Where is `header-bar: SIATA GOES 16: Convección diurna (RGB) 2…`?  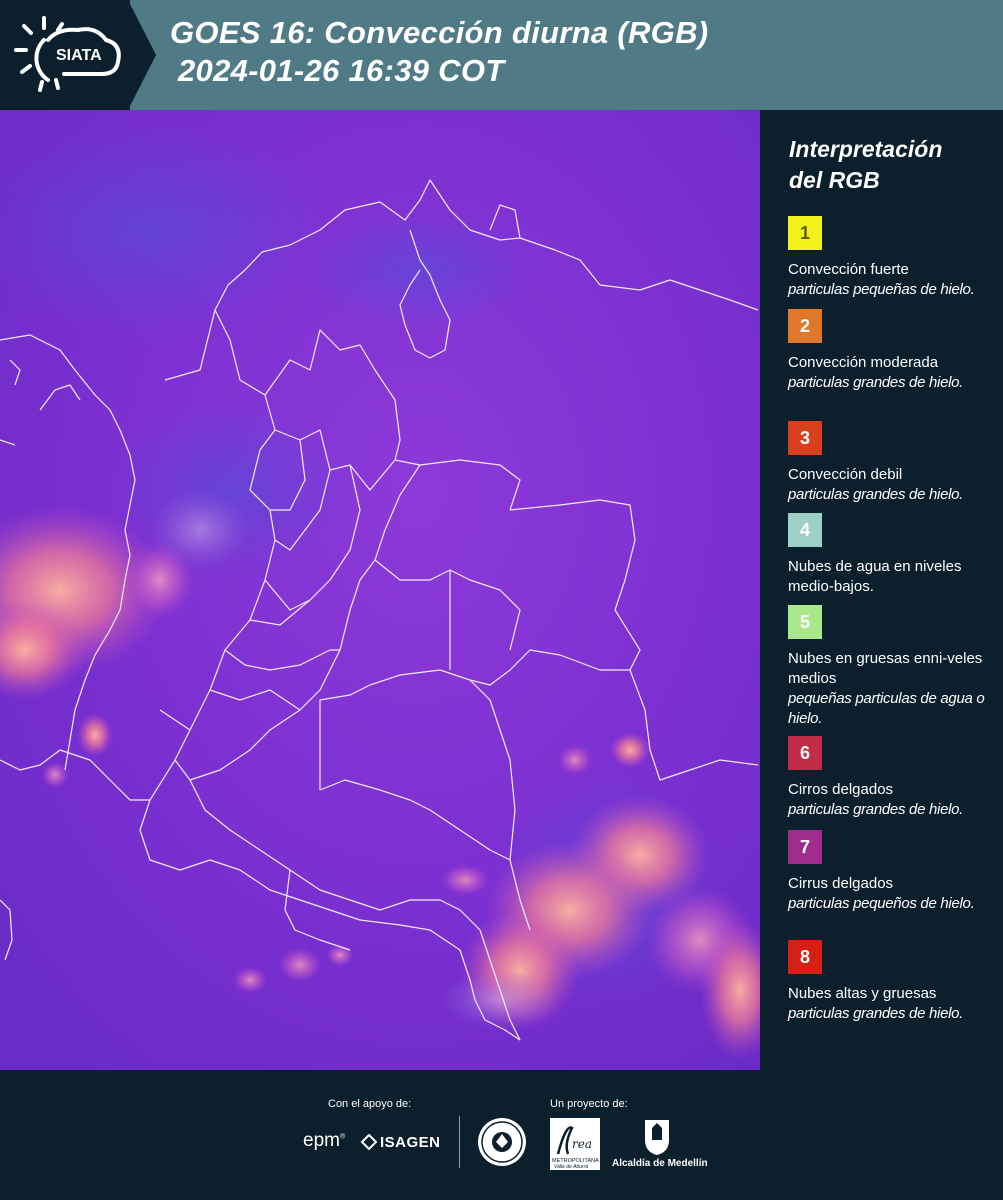
header-bar: SIATA GOES 16: Convección diurna (RGB) 2… is located at coordinates (501, 55).